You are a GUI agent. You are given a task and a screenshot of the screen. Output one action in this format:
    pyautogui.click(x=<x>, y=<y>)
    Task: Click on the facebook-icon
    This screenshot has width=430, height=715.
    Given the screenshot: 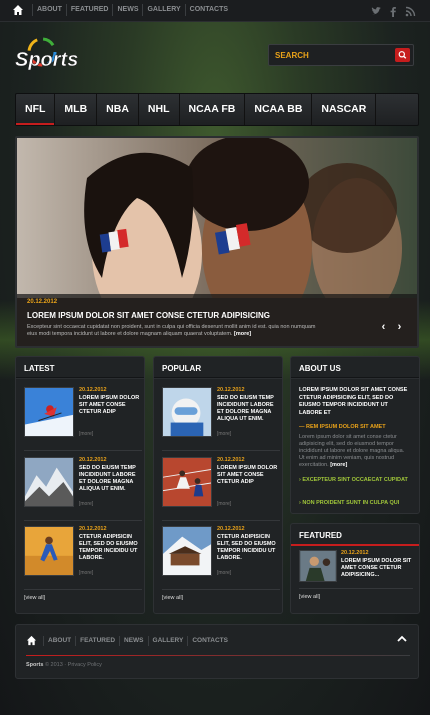 What is the action you would take?
    pyautogui.click(x=393, y=10)
    